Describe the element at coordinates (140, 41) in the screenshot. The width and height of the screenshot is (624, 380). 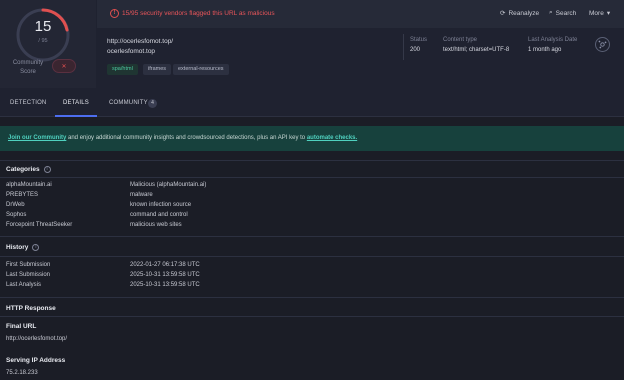
I see `url-full: http://ocerlesfomot.top/` at that location.